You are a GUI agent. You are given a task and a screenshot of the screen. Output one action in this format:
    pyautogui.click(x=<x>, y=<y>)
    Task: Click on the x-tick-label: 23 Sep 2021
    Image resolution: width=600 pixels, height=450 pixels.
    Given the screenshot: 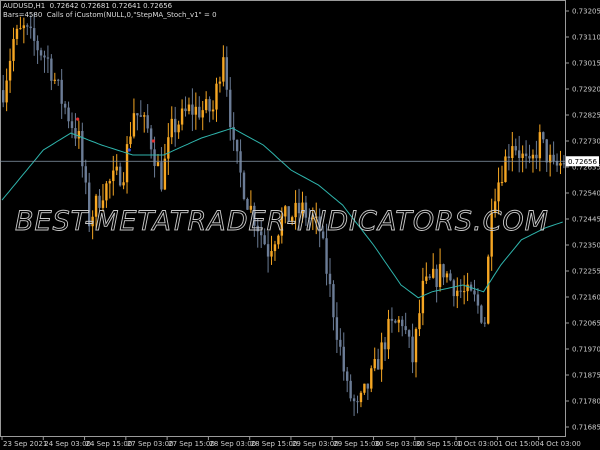 What is the action you would take?
    pyautogui.click(x=25, y=444)
    